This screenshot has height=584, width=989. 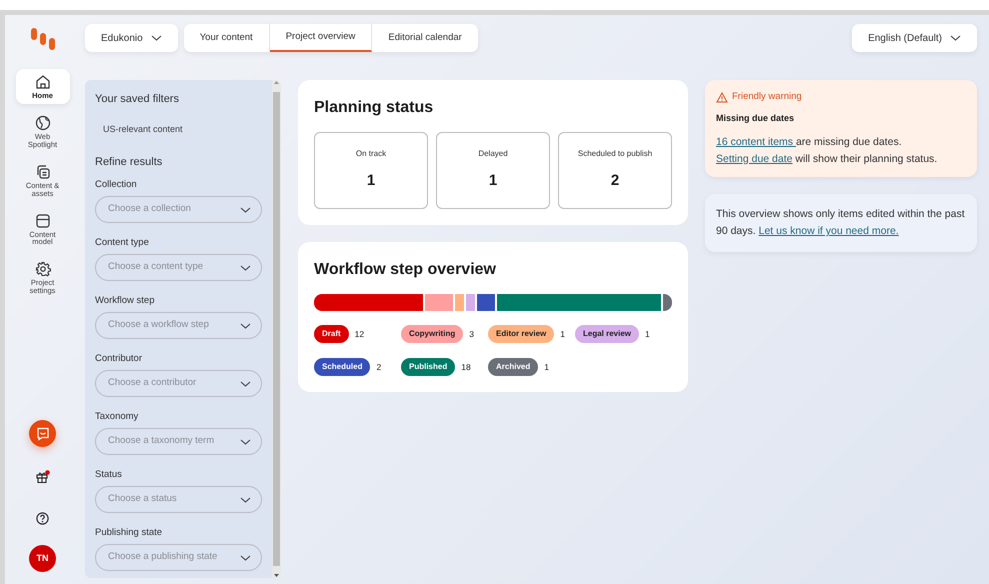 I want to click on item-count: 2, so click(x=379, y=367).